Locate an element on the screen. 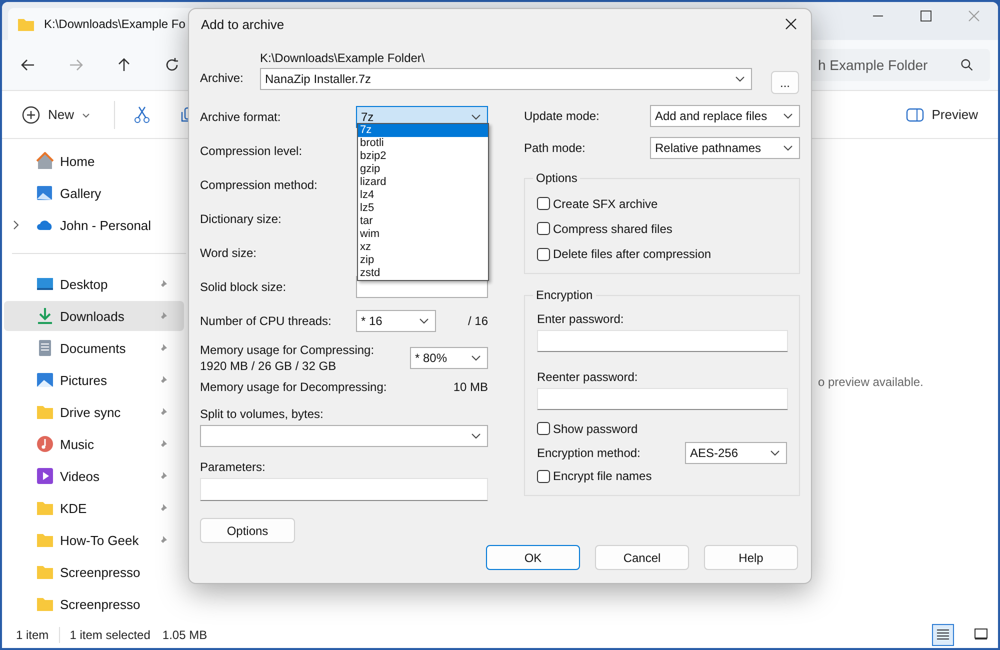  field-label: Encryption method: is located at coordinates (588, 453).